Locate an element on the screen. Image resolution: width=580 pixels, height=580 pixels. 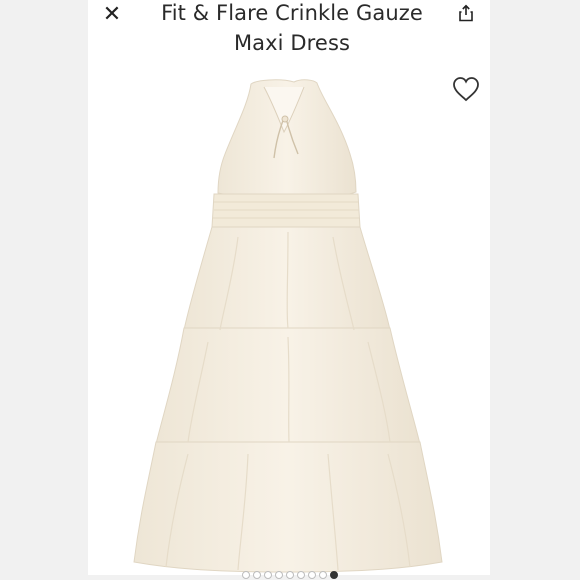
image-carousel-dots is located at coordinates (290, 575).